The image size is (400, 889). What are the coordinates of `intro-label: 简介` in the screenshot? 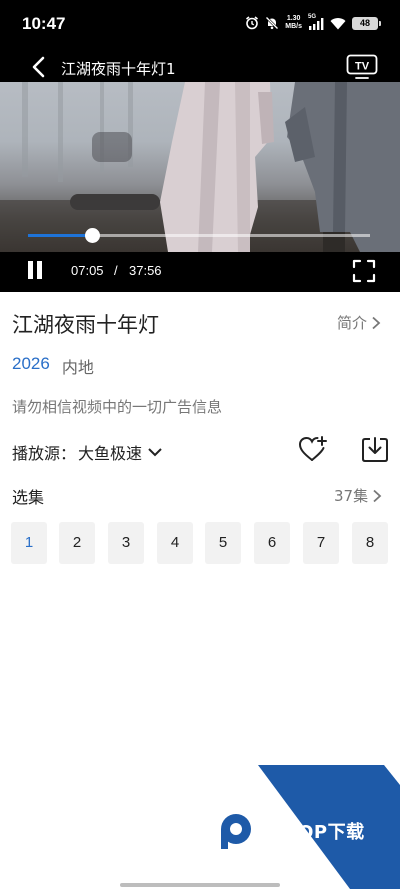 It's located at (352, 323).